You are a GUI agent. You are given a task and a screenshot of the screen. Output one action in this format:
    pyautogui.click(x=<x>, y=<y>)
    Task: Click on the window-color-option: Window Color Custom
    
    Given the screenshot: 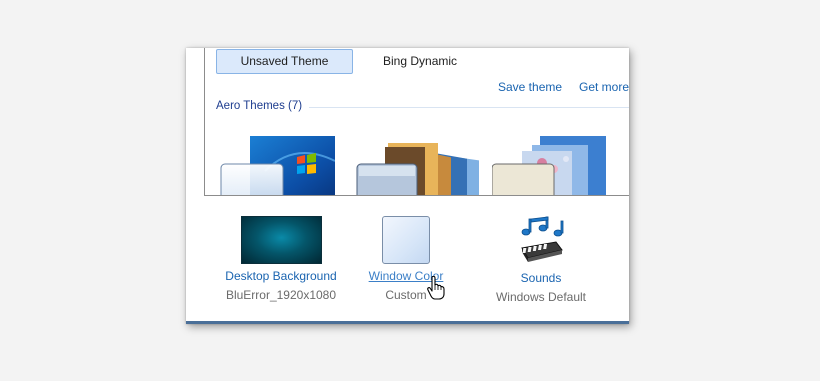 What is the action you would take?
    pyautogui.click(x=406, y=259)
    